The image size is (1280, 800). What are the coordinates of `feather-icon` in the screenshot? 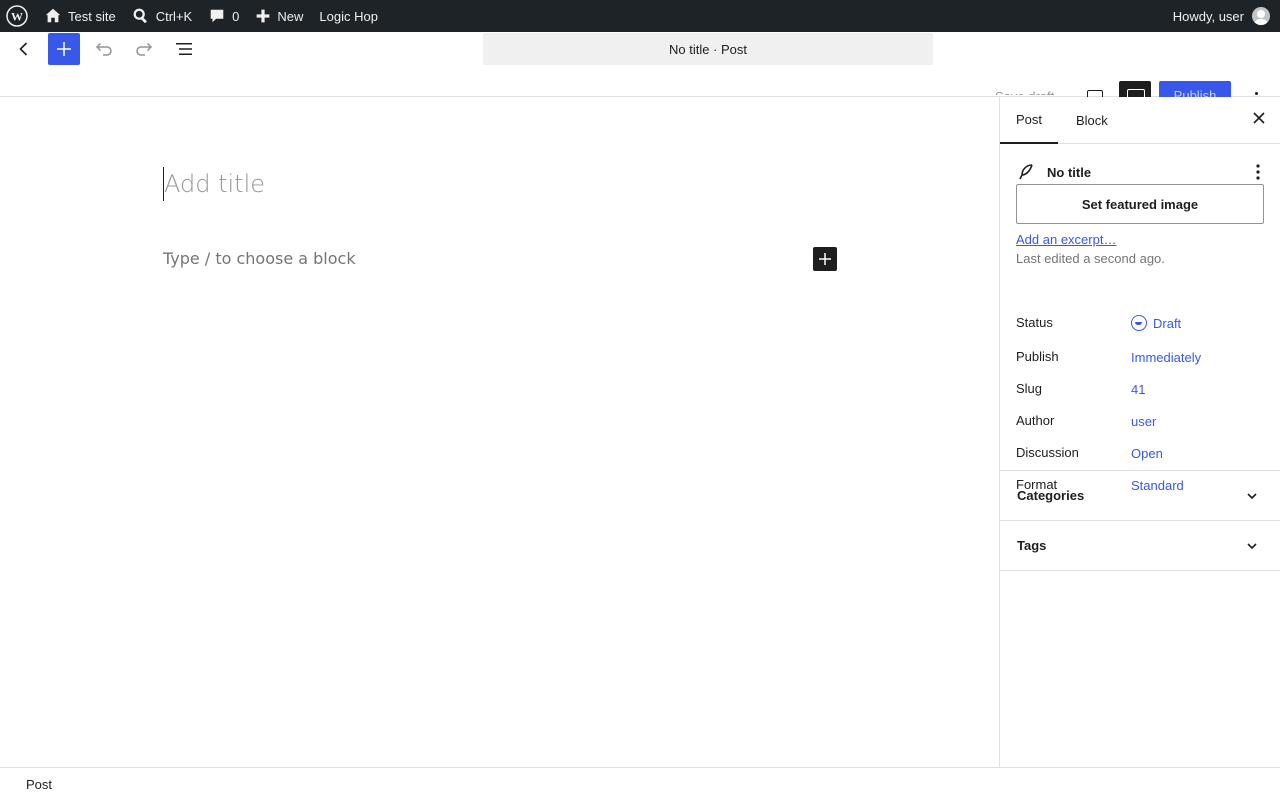 It's located at (1026, 172).